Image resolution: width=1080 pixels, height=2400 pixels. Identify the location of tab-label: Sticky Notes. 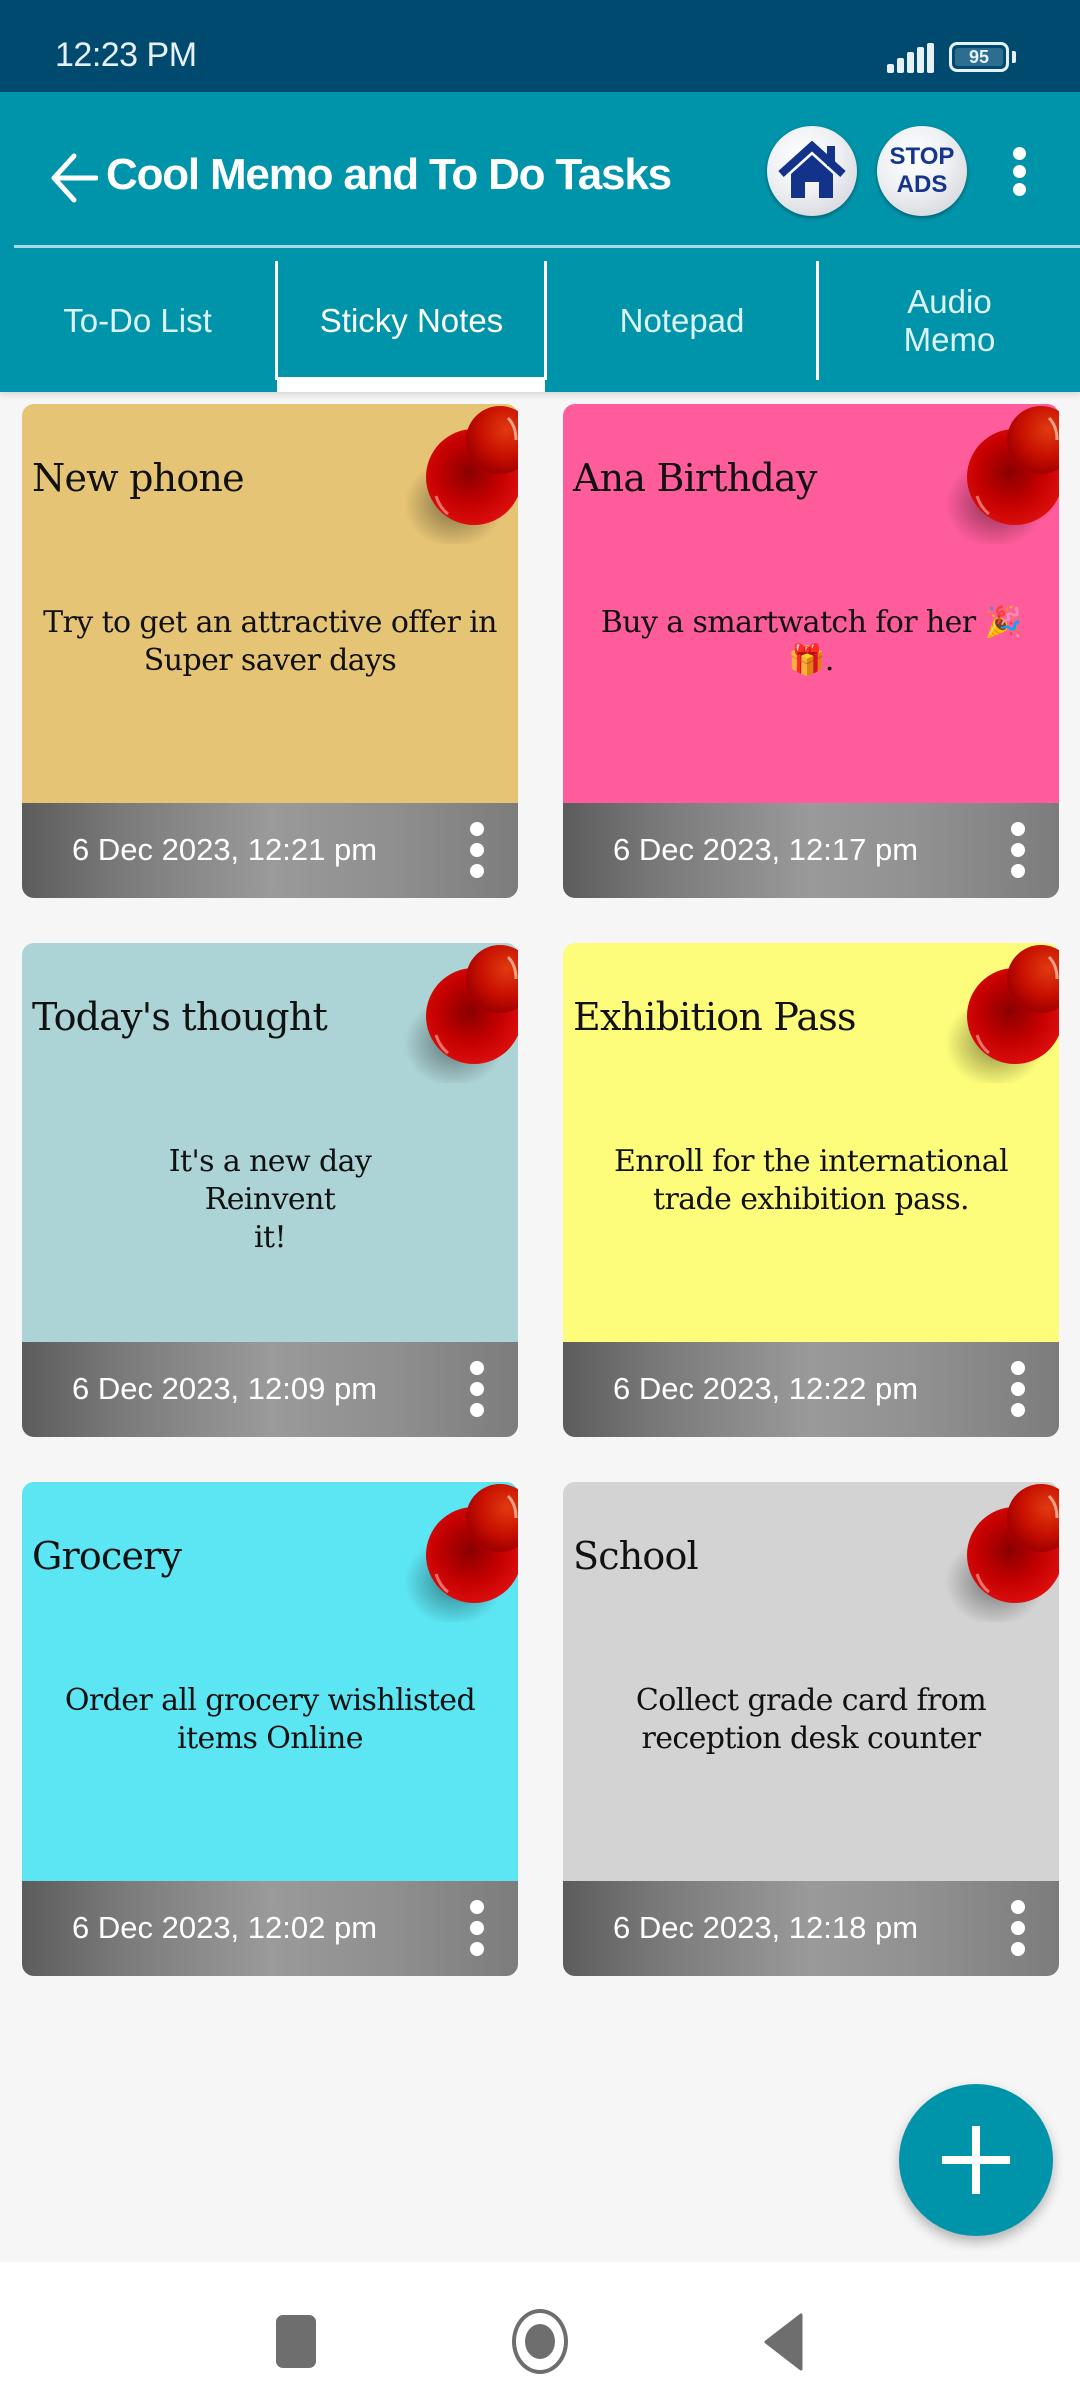
(411, 320).